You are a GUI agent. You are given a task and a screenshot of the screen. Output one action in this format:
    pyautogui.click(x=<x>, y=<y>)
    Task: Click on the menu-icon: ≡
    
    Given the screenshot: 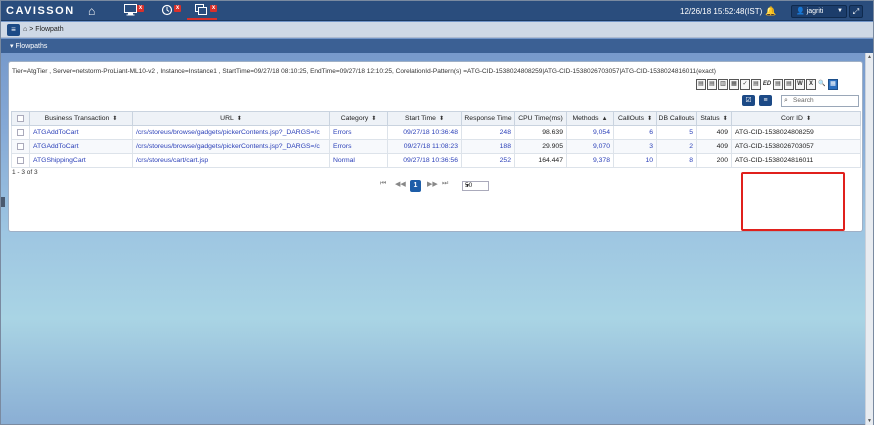 What is the action you would take?
    pyautogui.click(x=13, y=30)
    